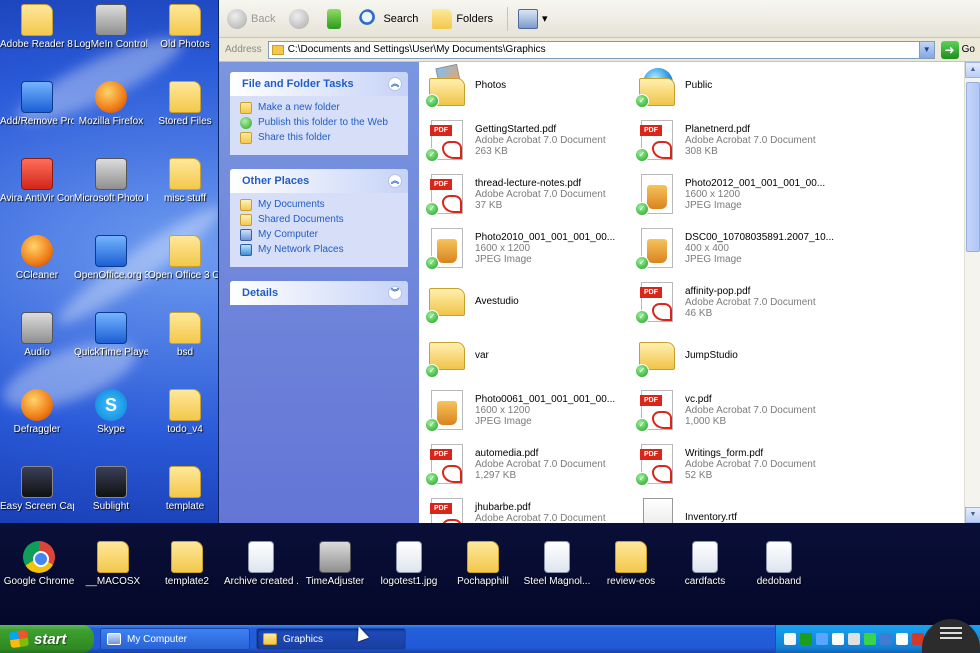 Image resolution: width=980 pixels, height=653 pixels. What do you see at coordinates (331, 639) in the screenshot?
I see `taskbar-button: Graphics` at bounding box center [331, 639].